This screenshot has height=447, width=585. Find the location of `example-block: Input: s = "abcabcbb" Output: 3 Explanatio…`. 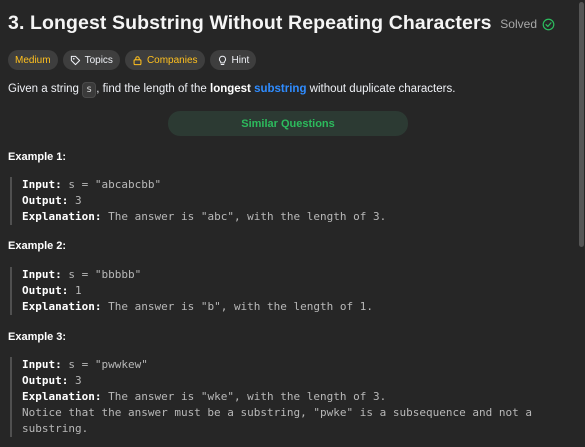

example-block: Input: s = "abcabcbb" Output: 3 Explanatio… is located at coordinates (198, 201).